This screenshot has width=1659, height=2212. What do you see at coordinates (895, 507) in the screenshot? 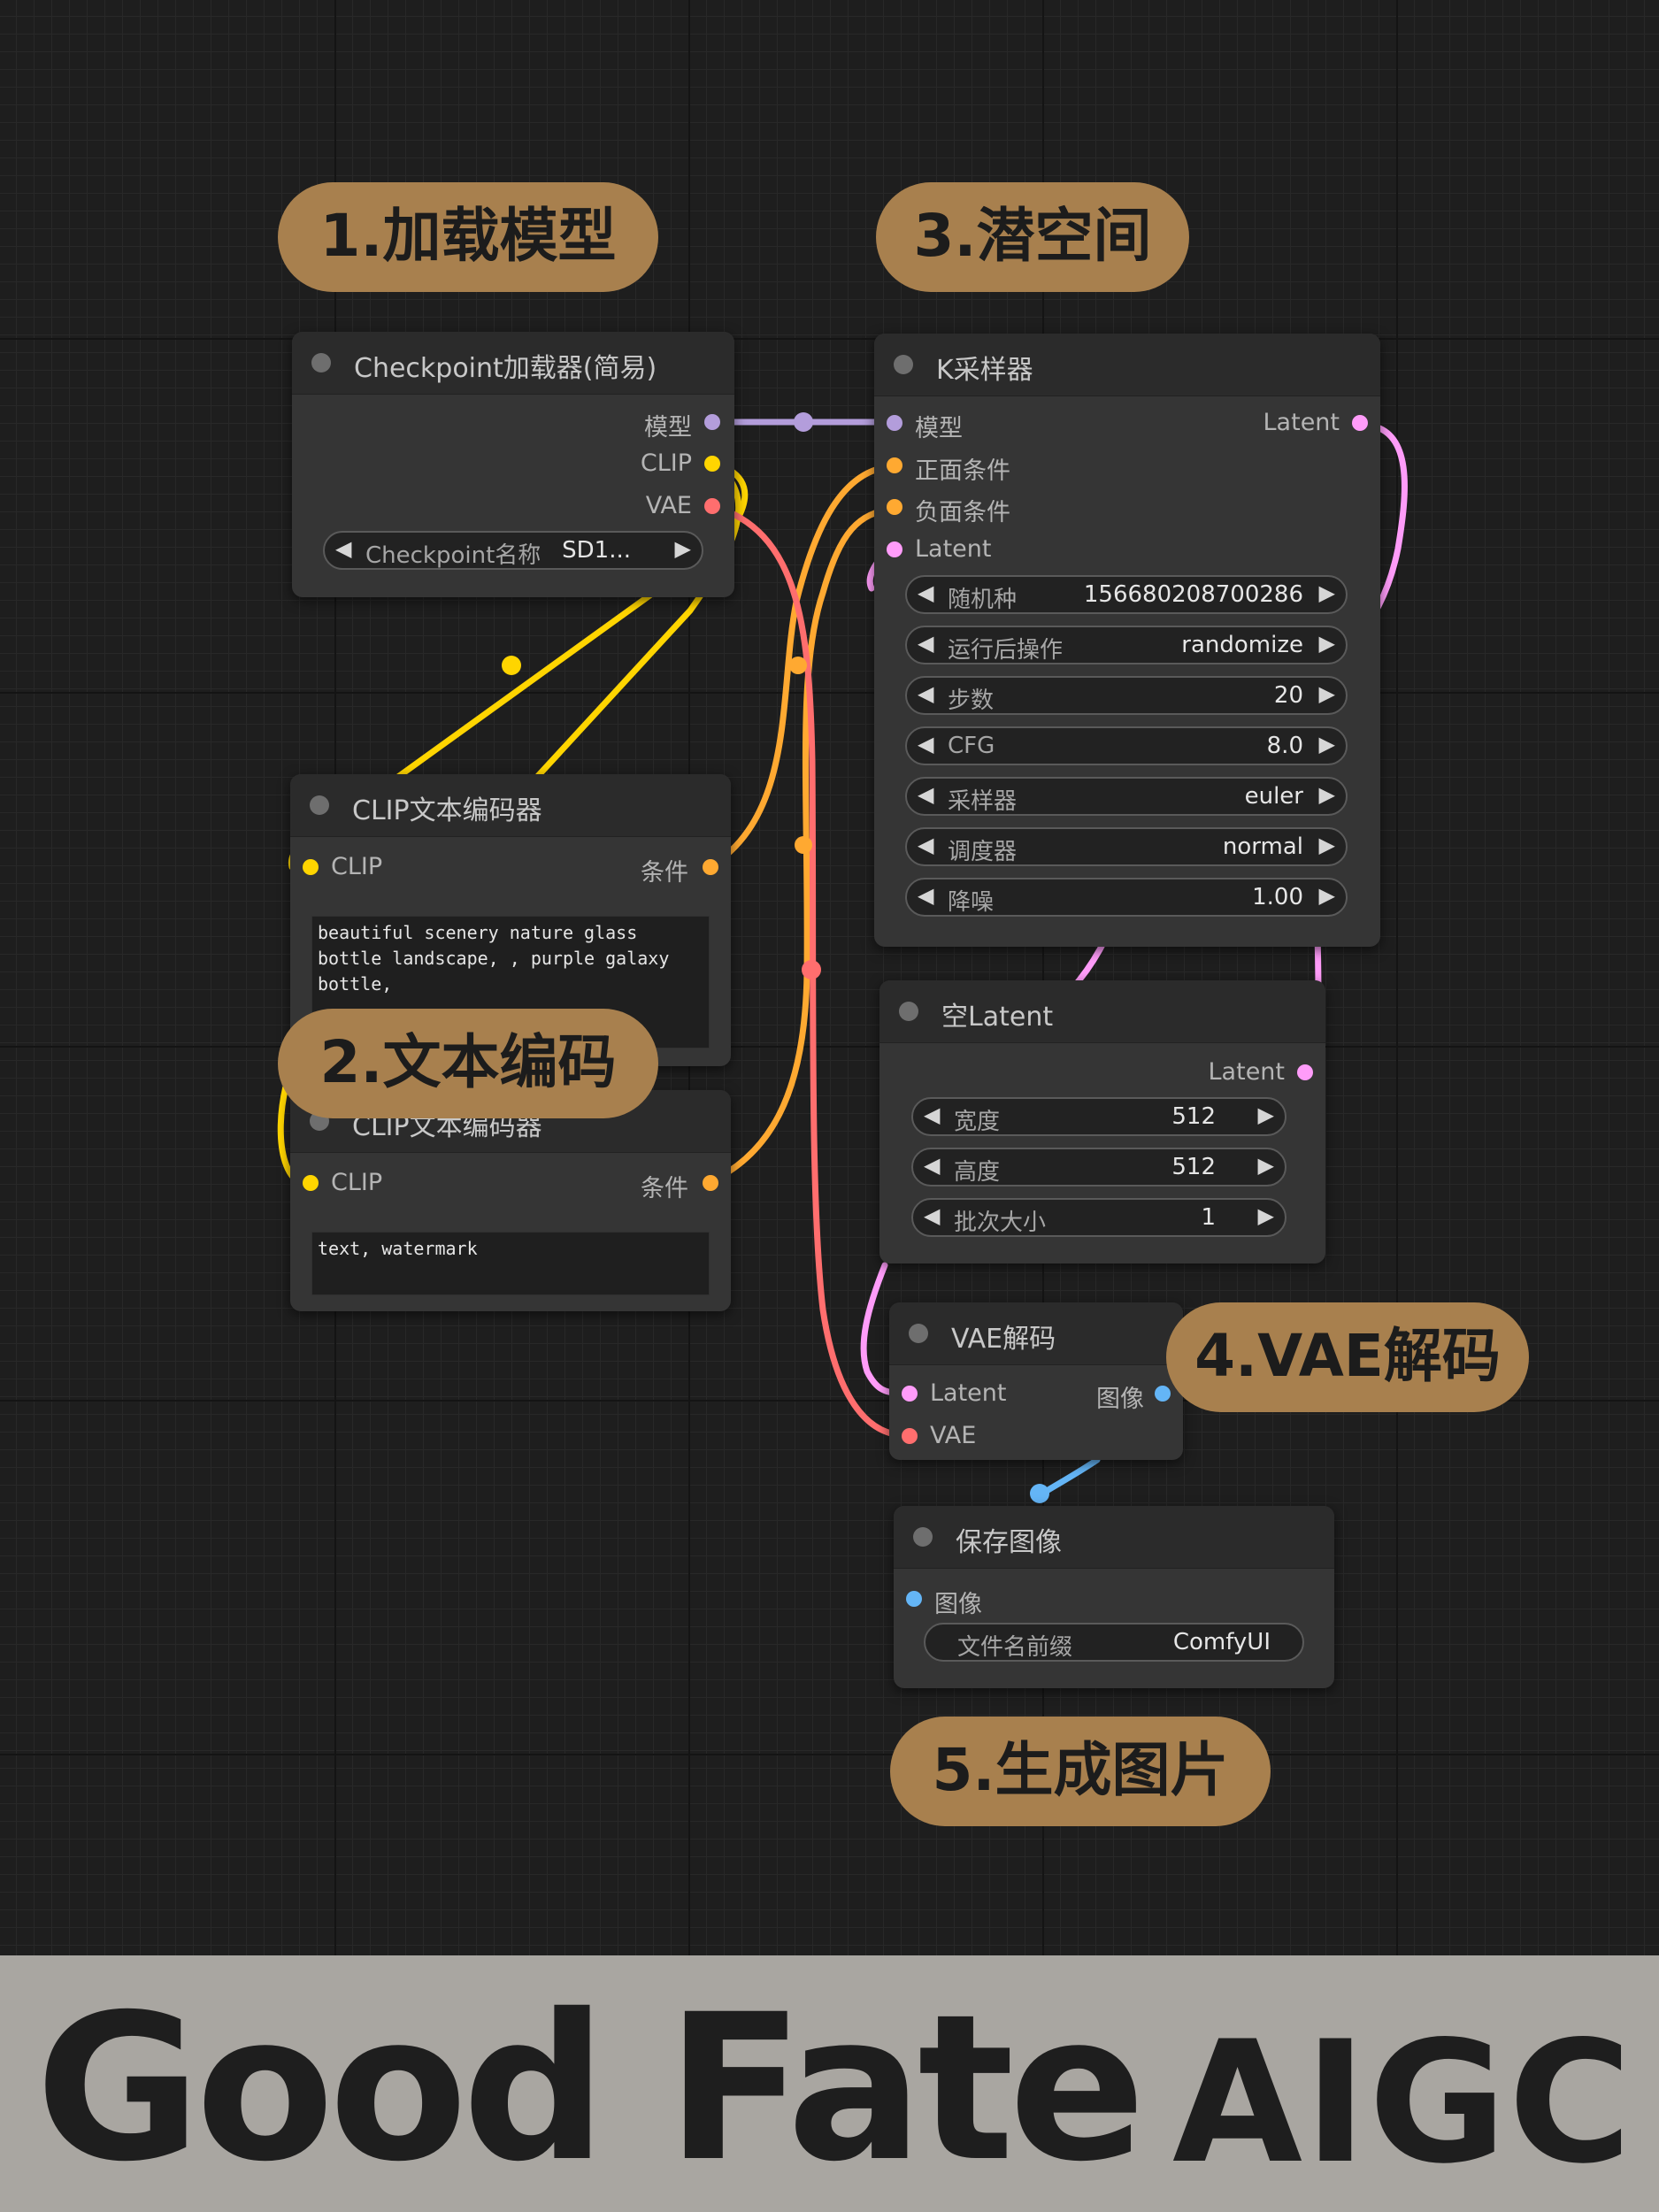
I see `input-slot-negative-icon` at bounding box center [895, 507].